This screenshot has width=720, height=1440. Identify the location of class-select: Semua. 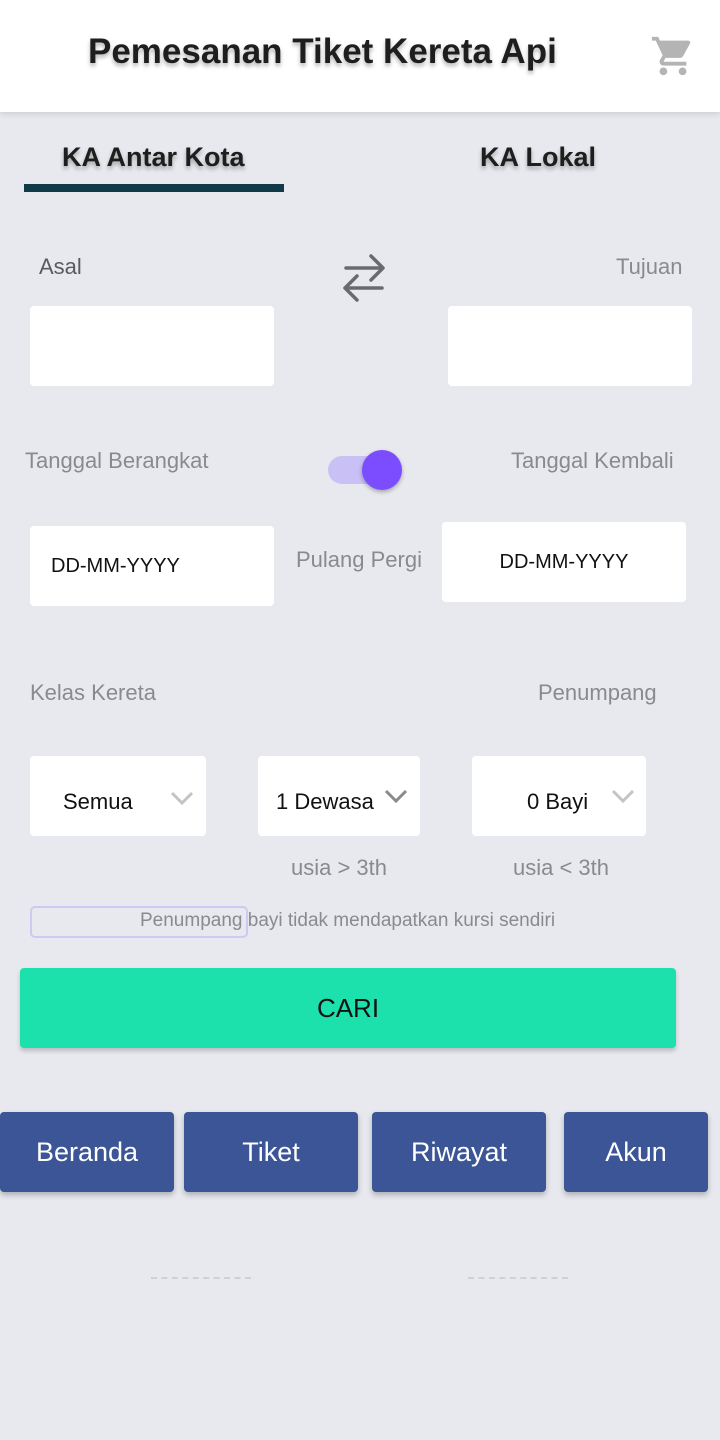
(118, 796).